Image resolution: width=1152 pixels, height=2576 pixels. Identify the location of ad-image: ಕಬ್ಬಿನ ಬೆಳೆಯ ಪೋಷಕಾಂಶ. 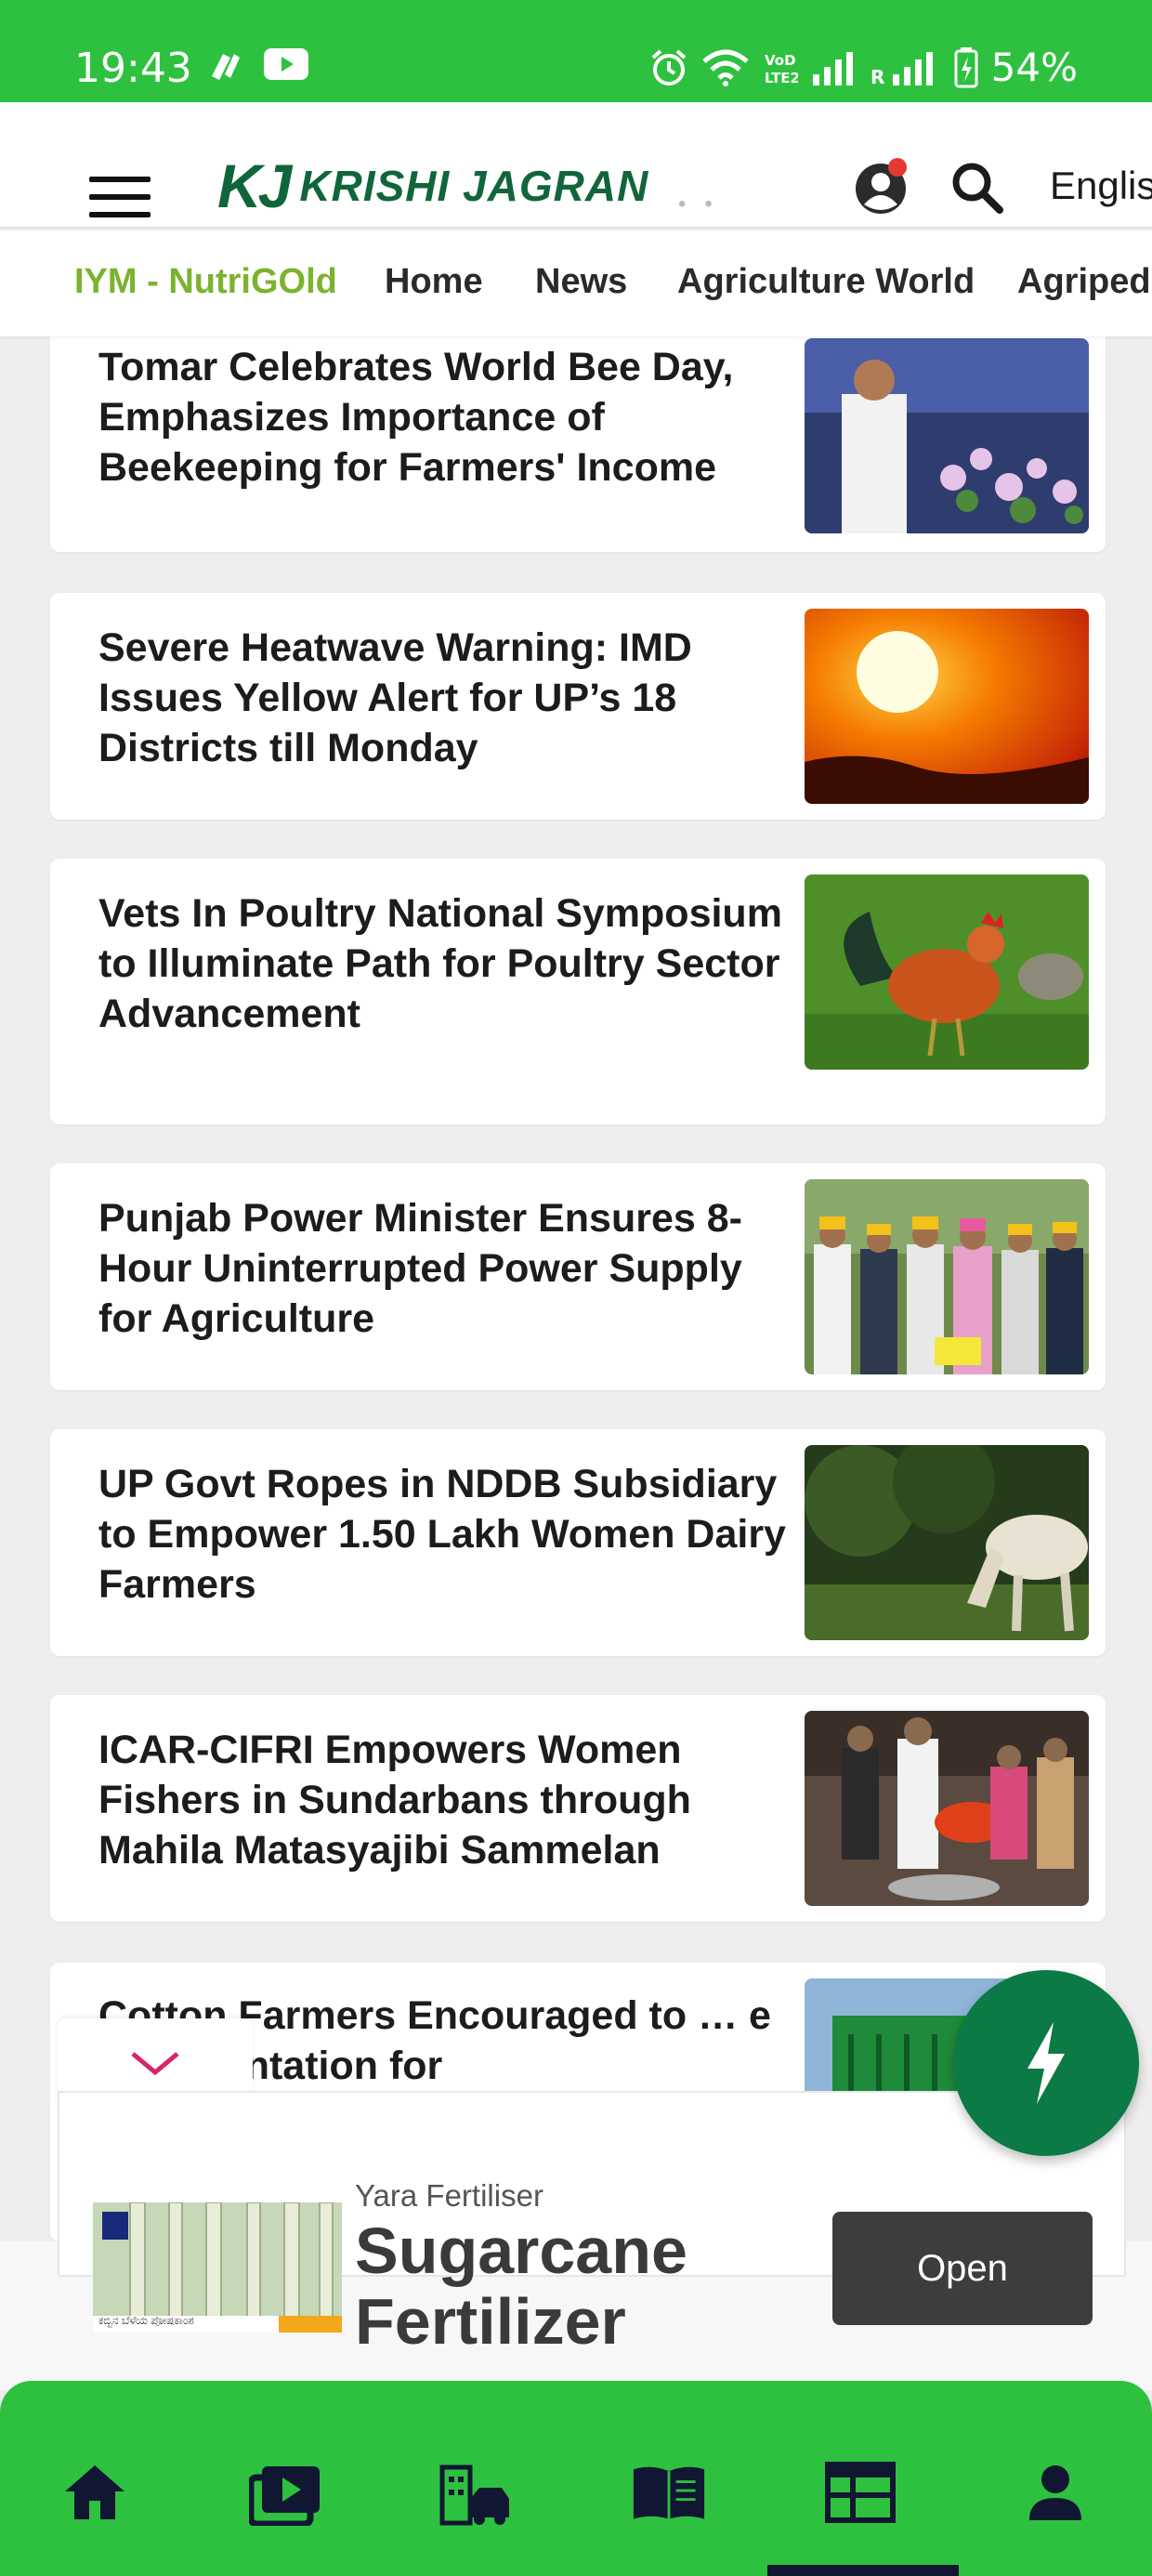
(217, 2267).